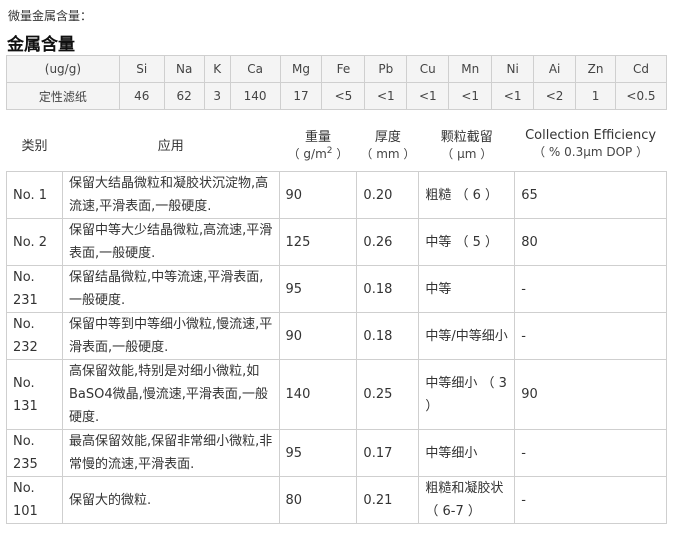 The width and height of the screenshot is (675, 534). What do you see at coordinates (467, 195) in the screenshot?
I see `product-retention: 粗糙 （ 6 ）` at bounding box center [467, 195].